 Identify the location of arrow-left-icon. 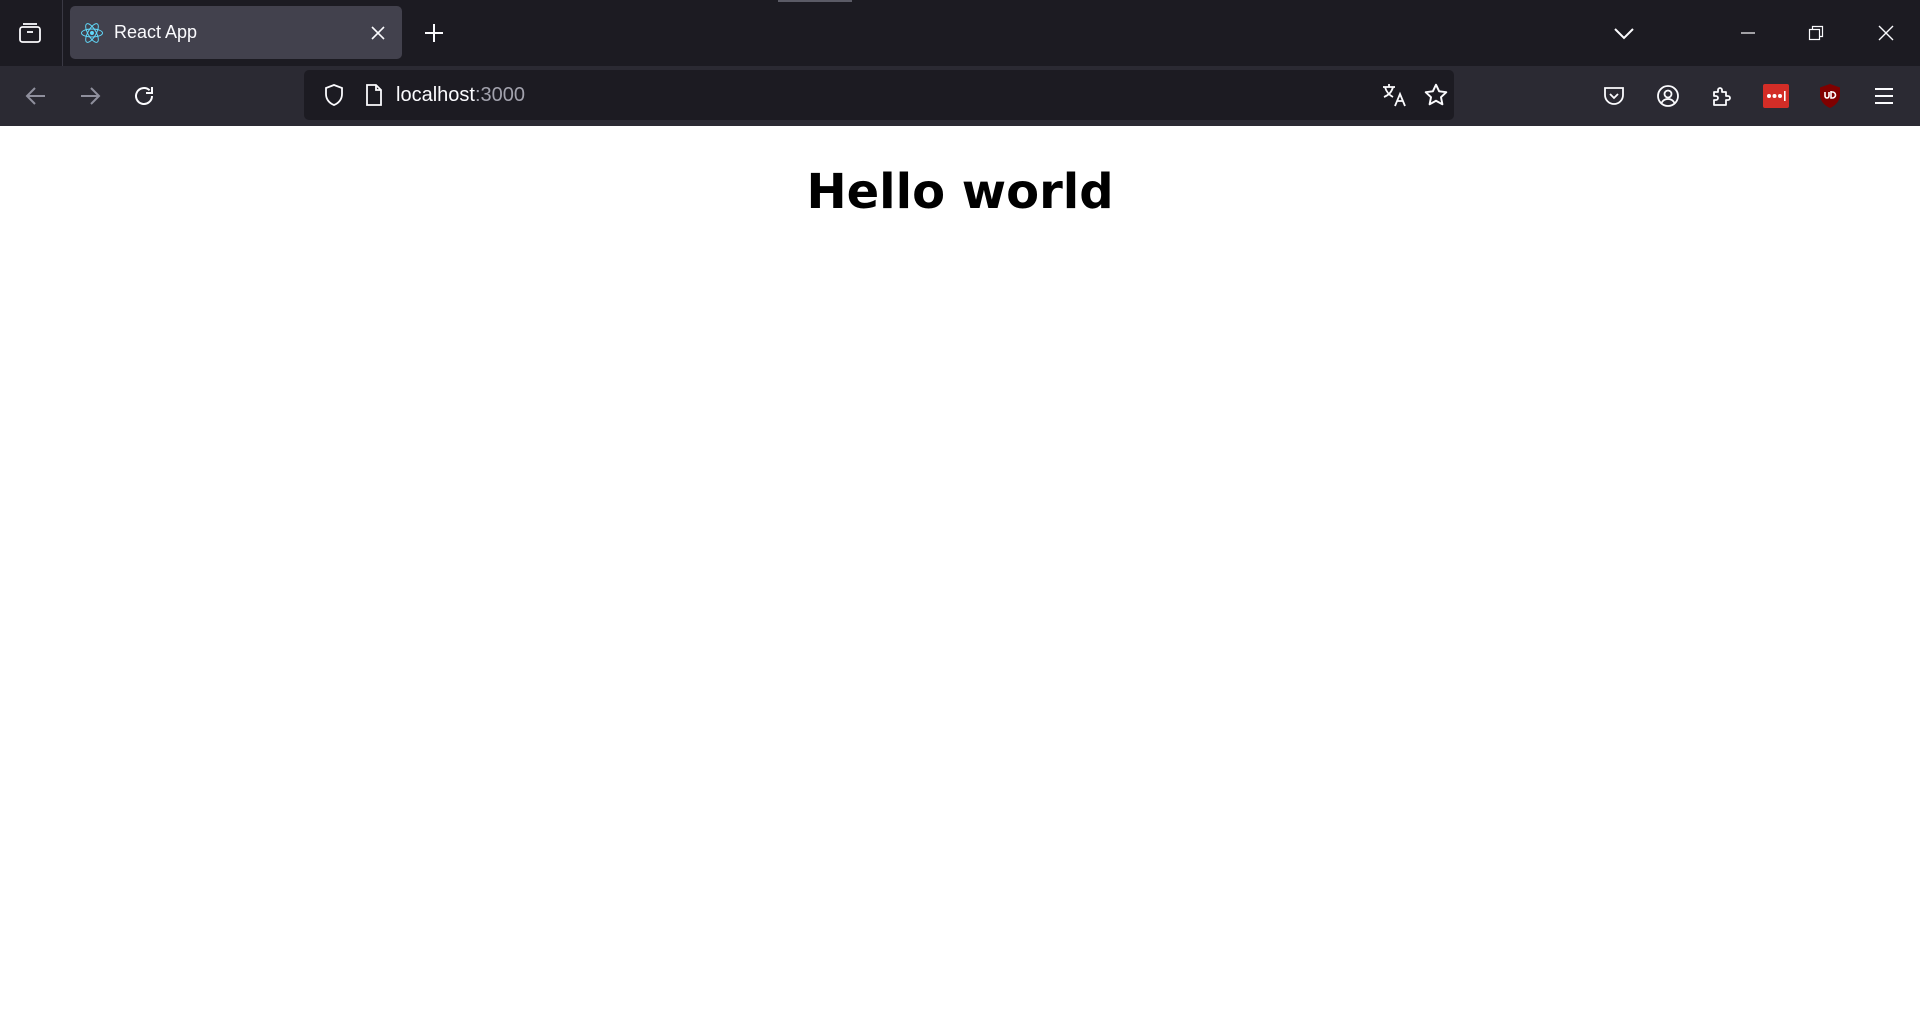
(35, 96).